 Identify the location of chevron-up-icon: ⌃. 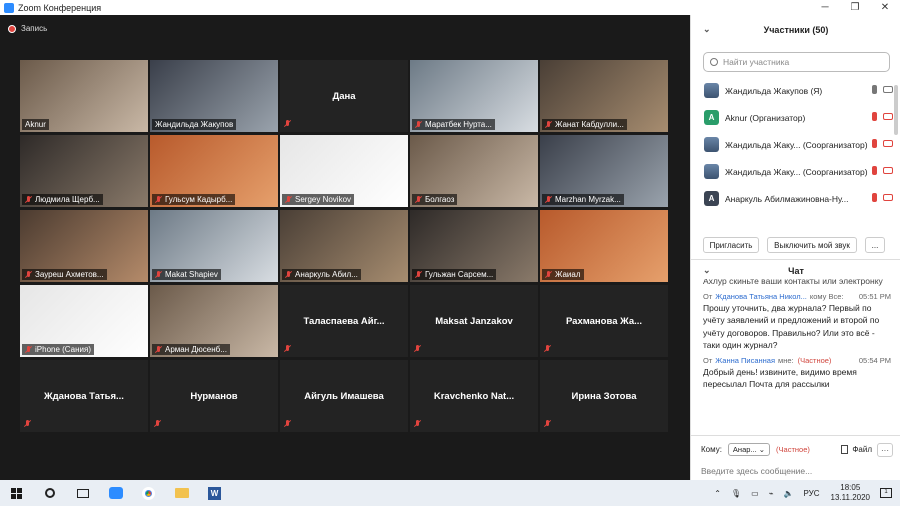
(717, 493).